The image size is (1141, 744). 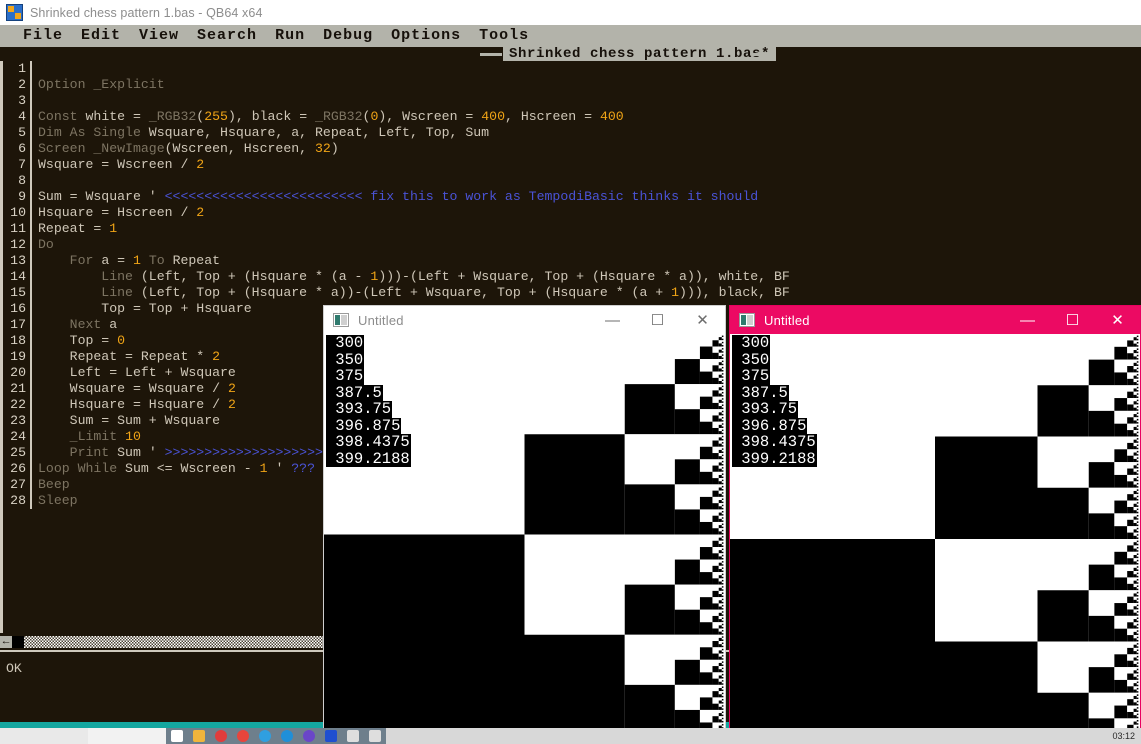 I want to click on menu-item-edit: Edit, so click(x=101, y=36).